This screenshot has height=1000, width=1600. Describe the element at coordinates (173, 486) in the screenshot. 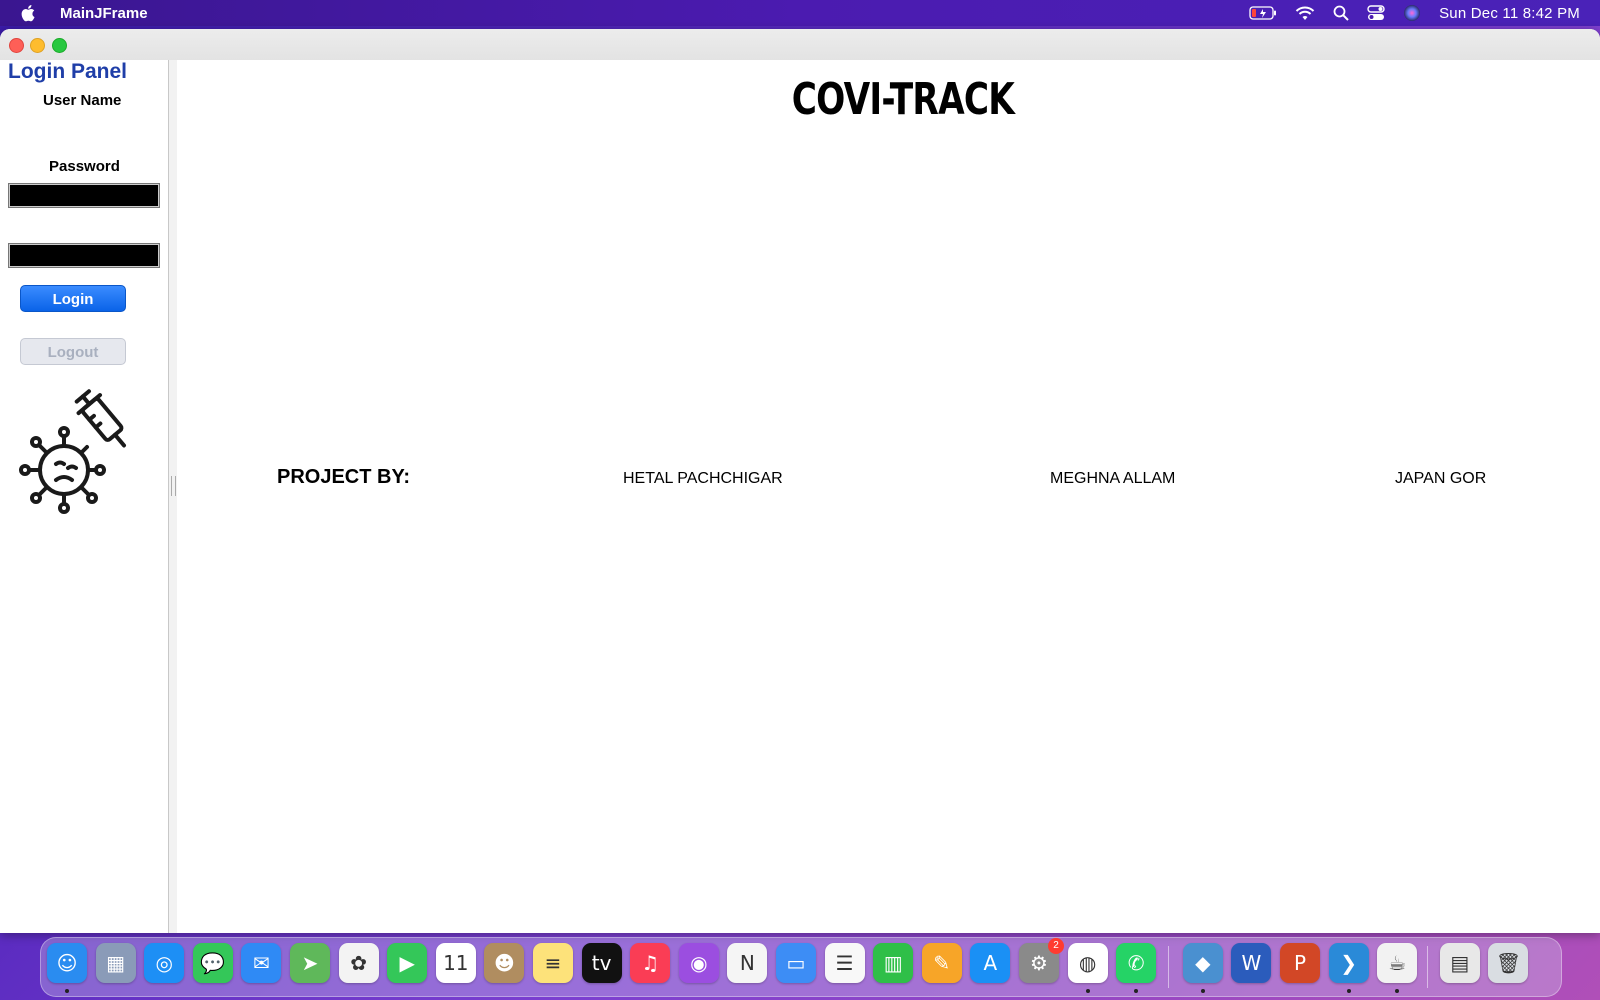

I see `divider-grip` at that location.